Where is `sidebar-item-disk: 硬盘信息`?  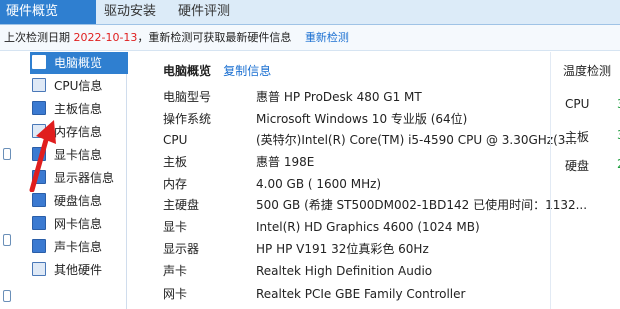 sidebar-item-disk: 硬盘信息 is located at coordinates (78, 201).